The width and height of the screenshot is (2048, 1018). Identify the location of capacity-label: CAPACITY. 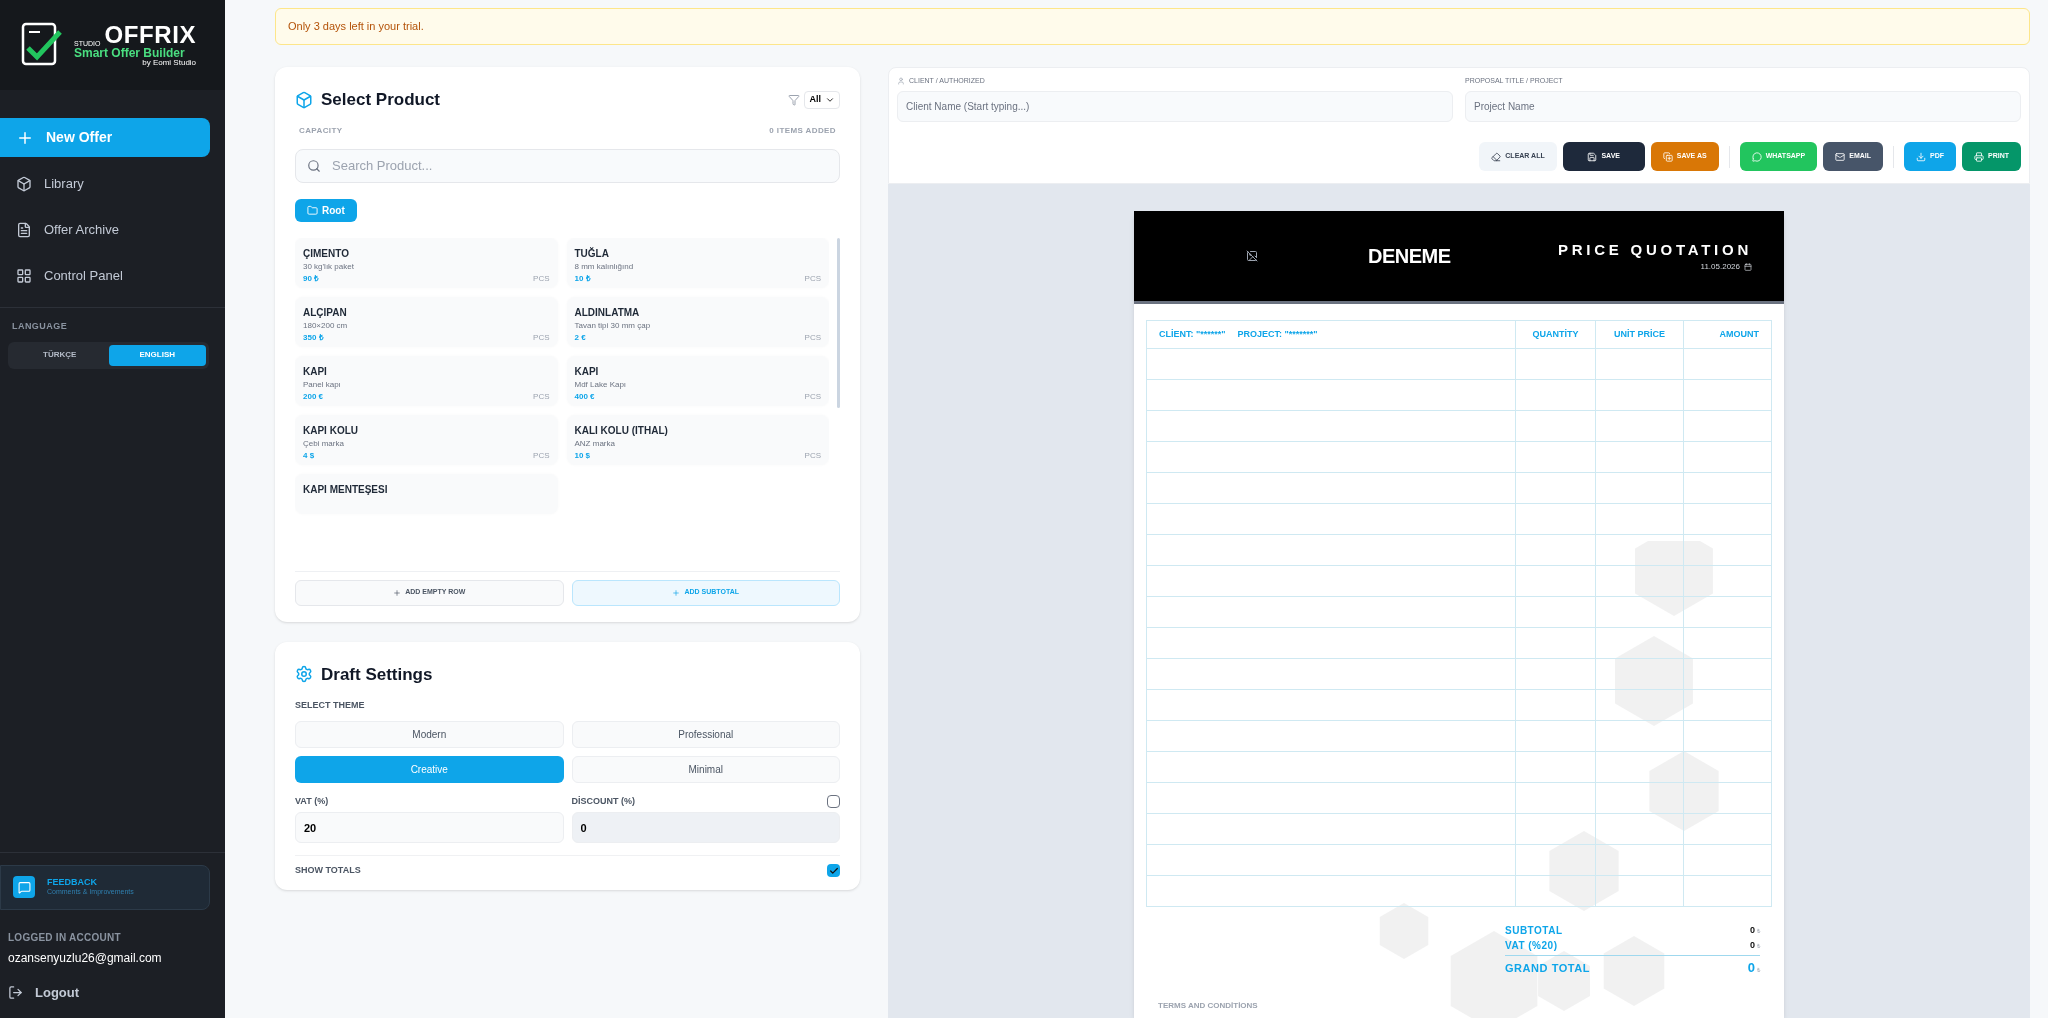
(321, 130).